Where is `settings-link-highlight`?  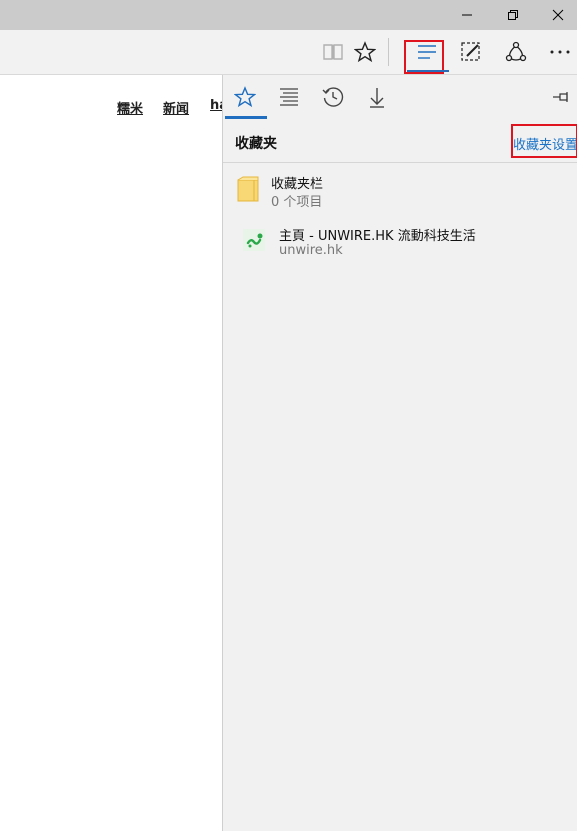 settings-link-highlight is located at coordinates (544, 141).